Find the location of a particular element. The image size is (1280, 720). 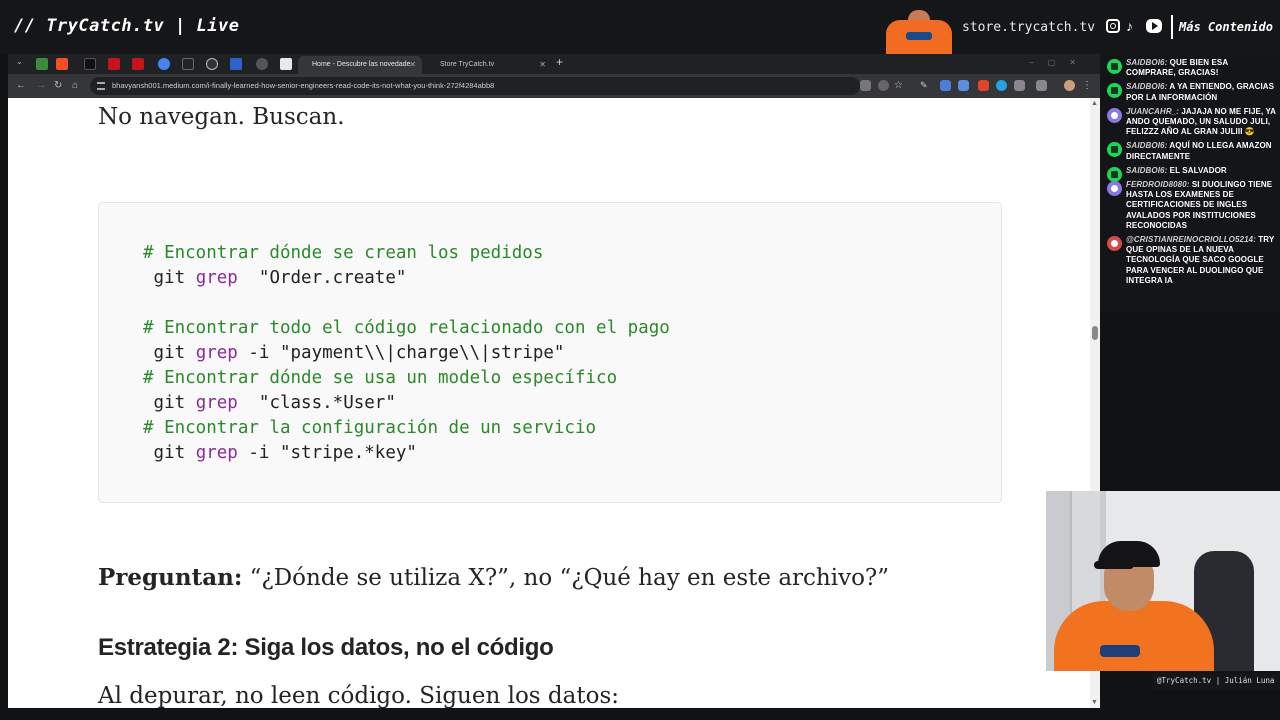

code-line: git grep -i "payment\\|charge\\|stripe" is located at coordinates (406, 353).